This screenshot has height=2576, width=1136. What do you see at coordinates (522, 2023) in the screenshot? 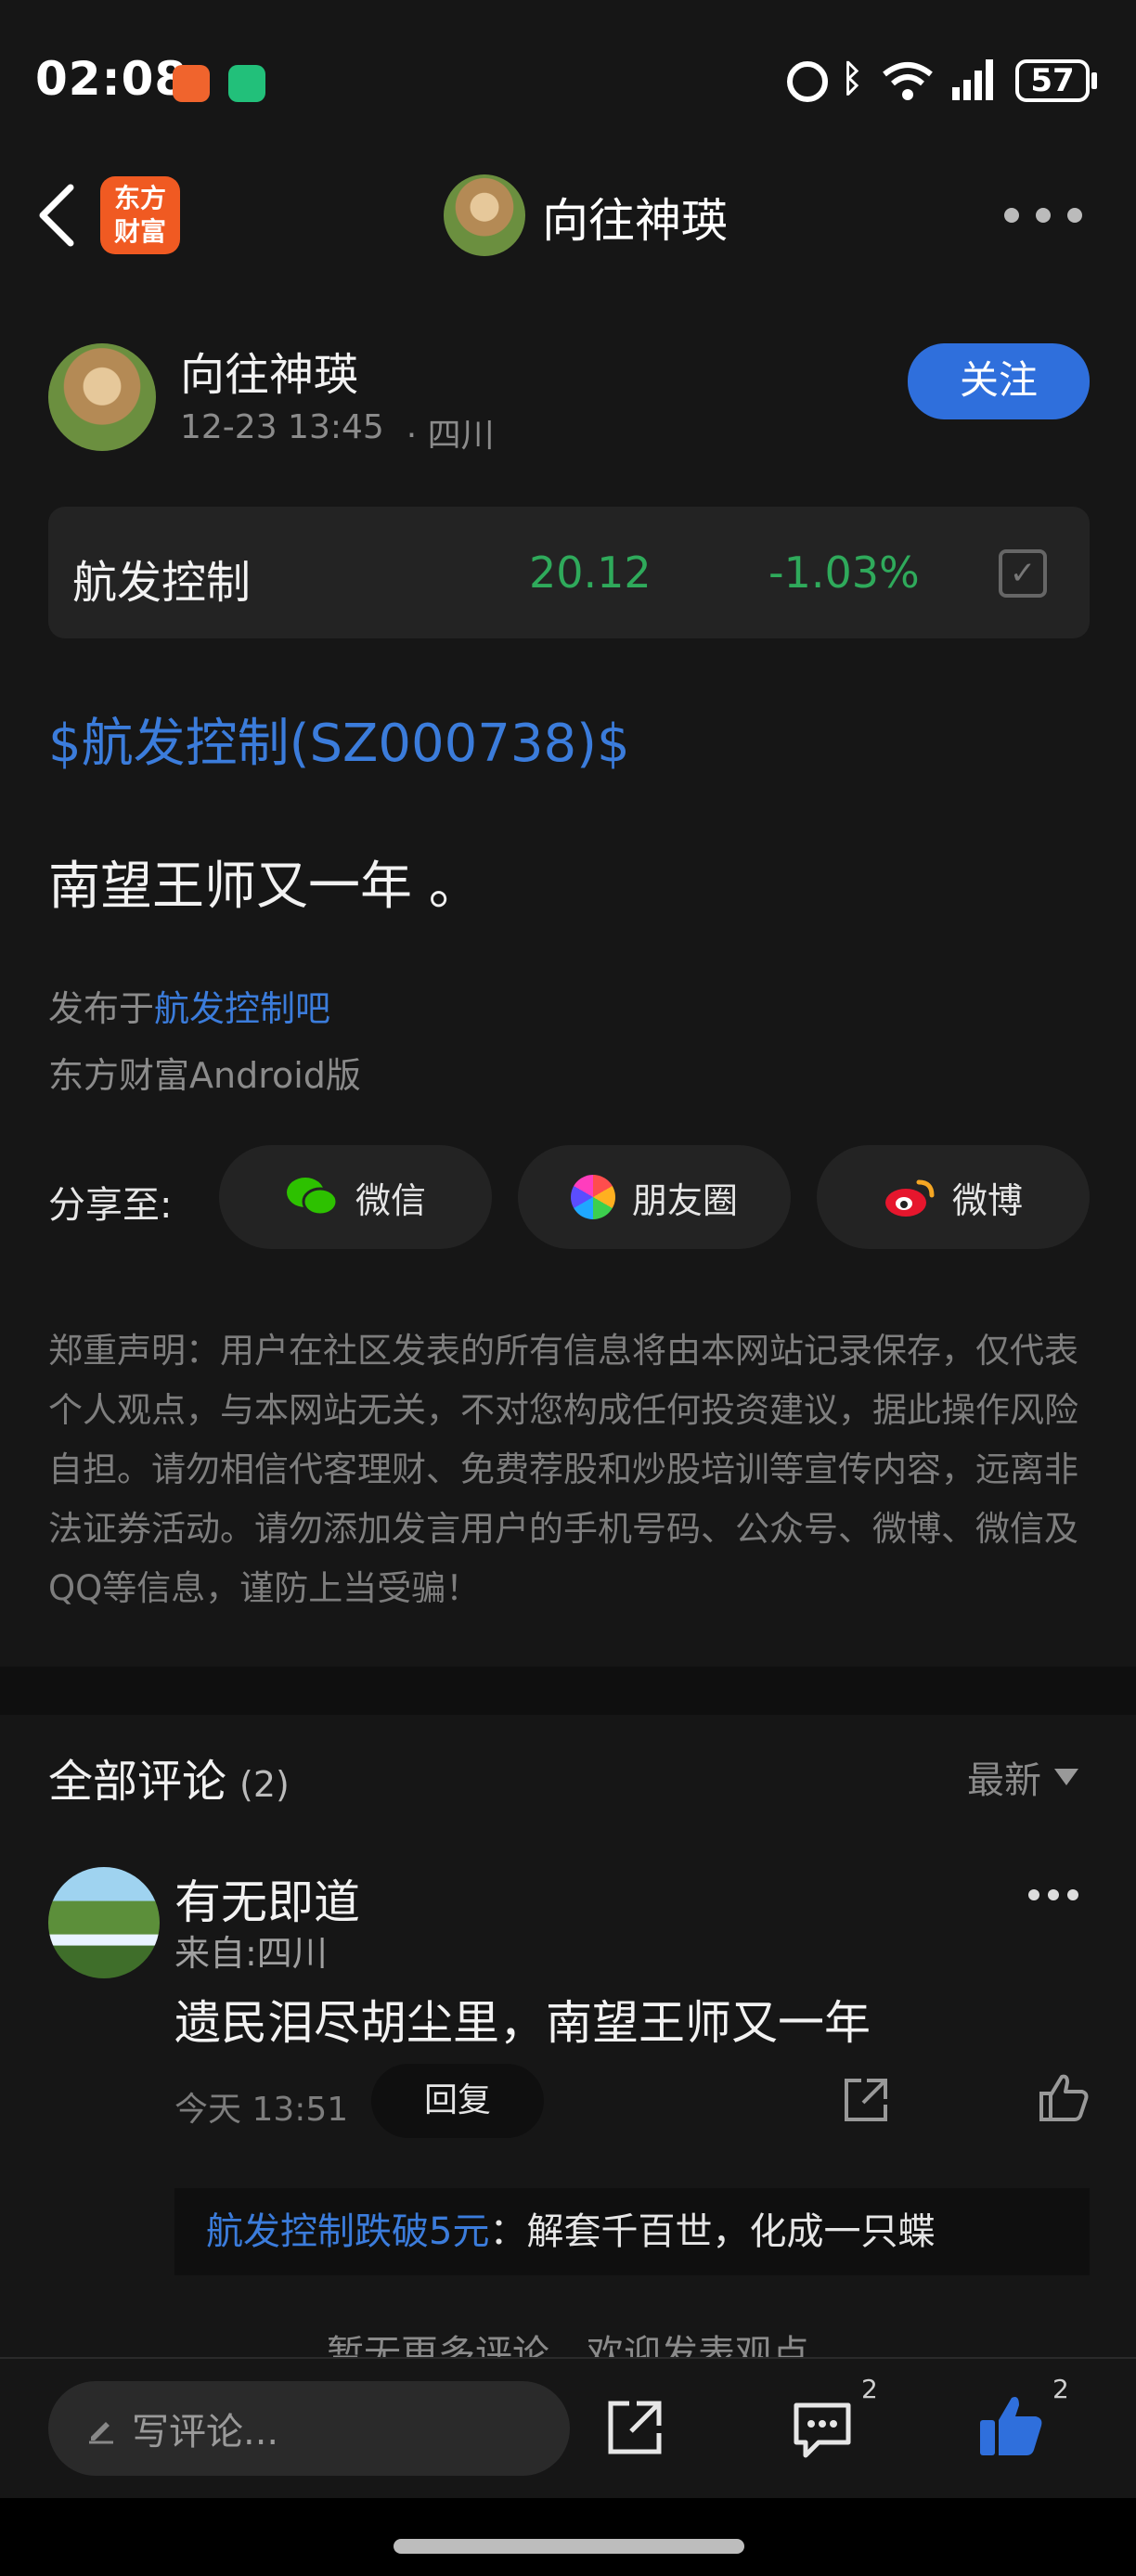
I see `comment-text: 遗民泪尽胡尘里，南望王师又一年` at bounding box center [522, 2023].